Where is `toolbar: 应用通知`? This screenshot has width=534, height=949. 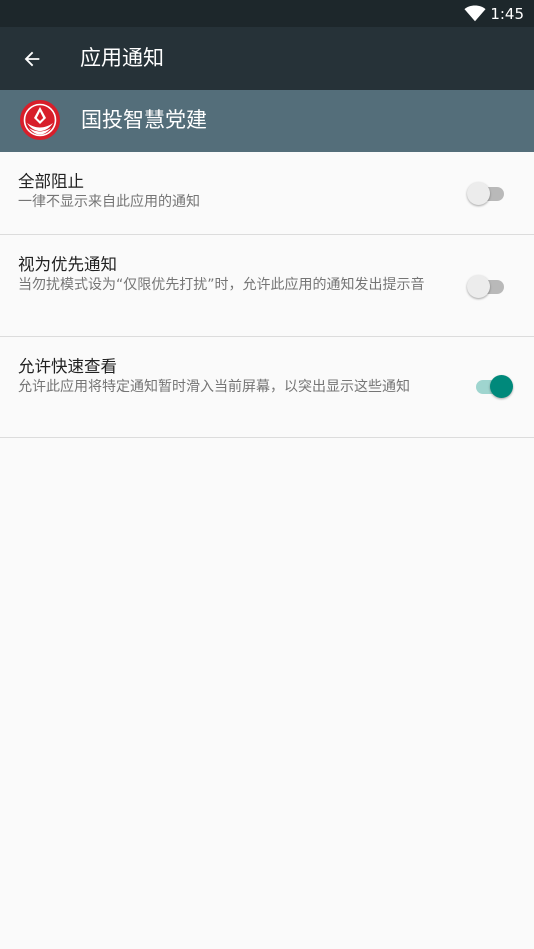
toolbar: 应用通知 is located at coordinates (267, 58).